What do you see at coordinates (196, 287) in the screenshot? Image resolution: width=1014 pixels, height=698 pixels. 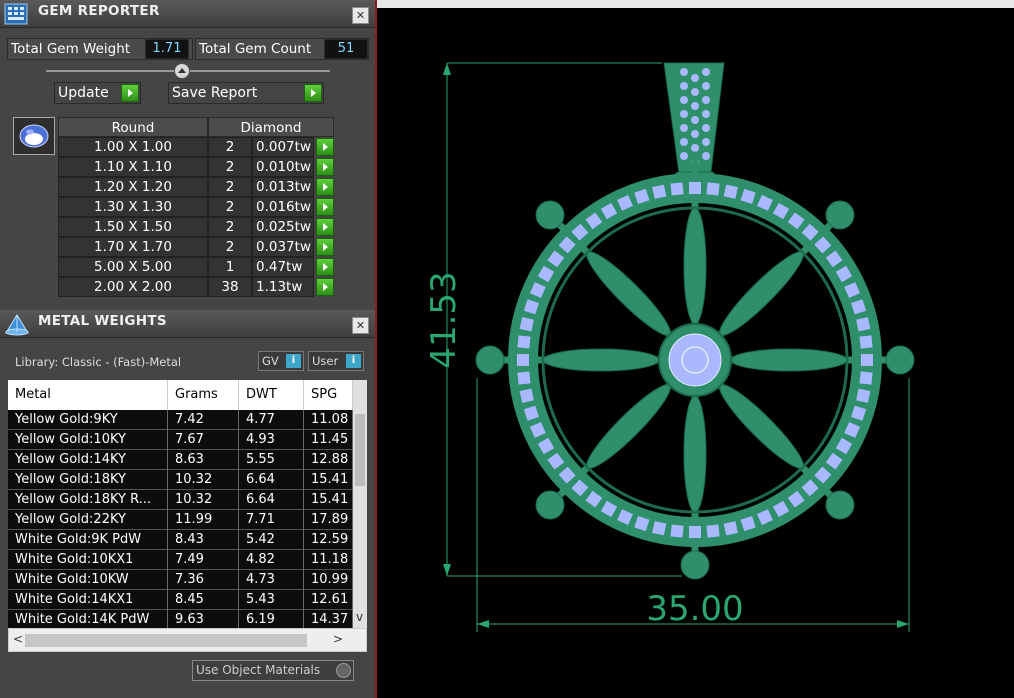 I see `gem-row: 2.00 X 2.00 38 1.13tw` at bounding box center [196, 287].